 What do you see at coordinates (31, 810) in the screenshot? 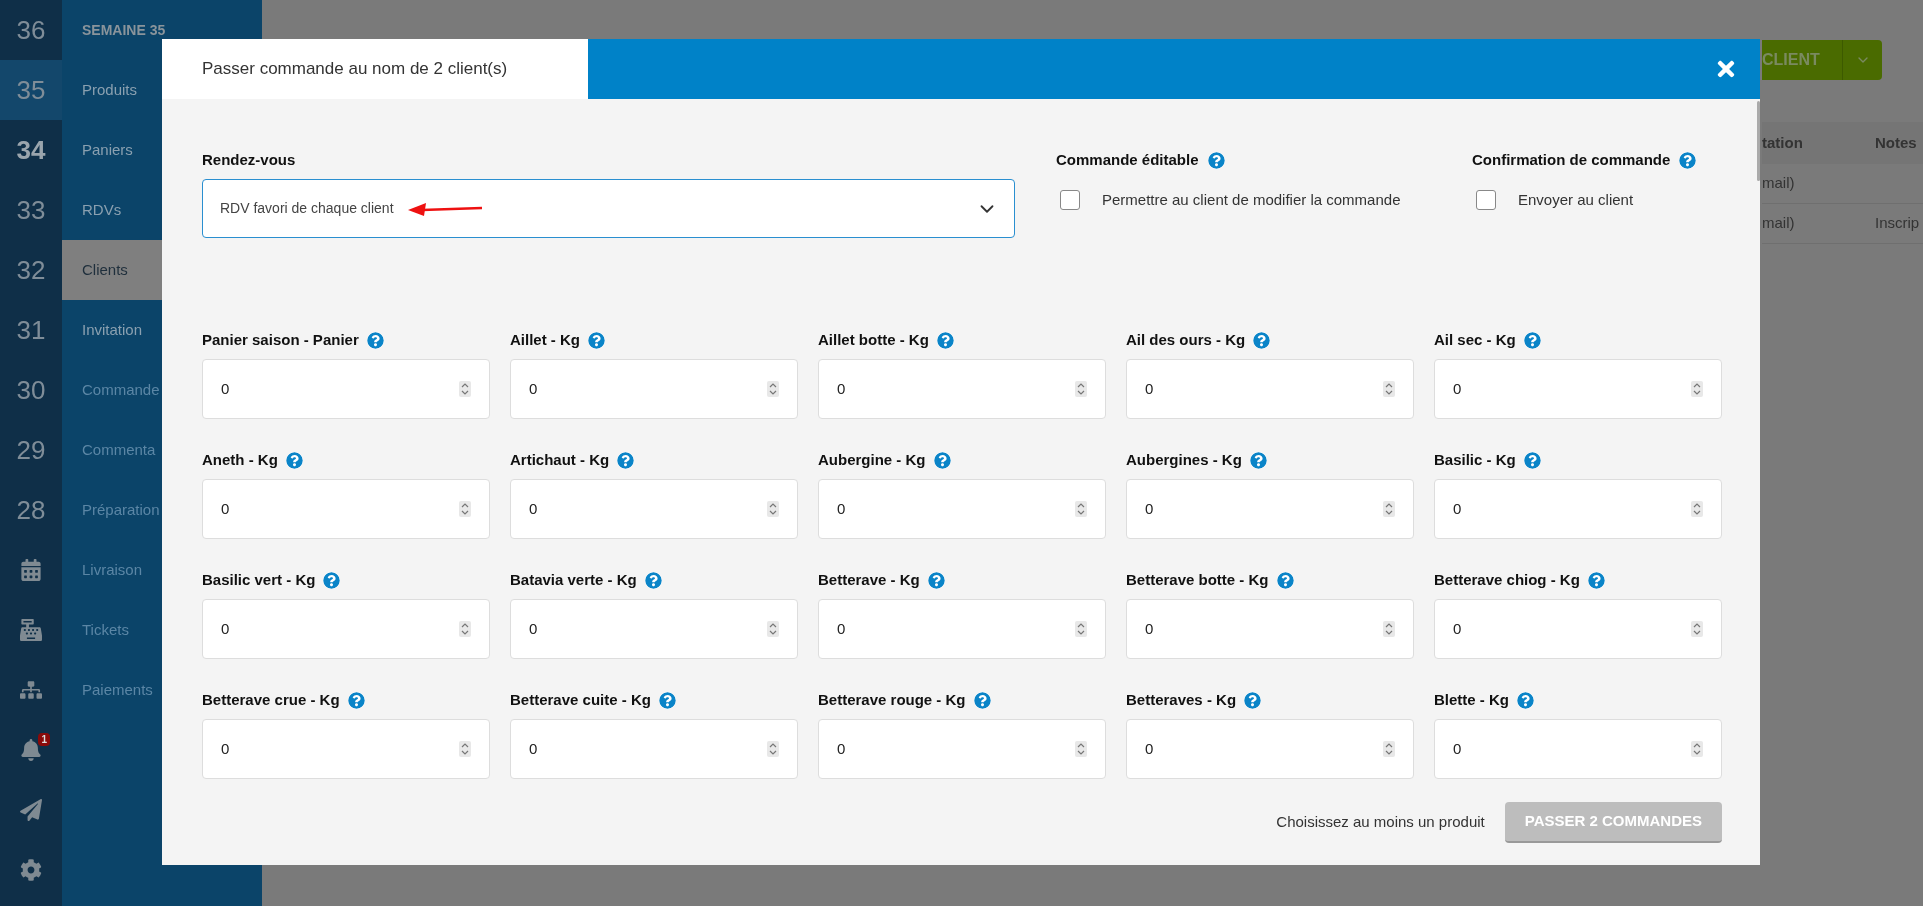
I see `paper-plane-icon` at bounding box center [31, 810].